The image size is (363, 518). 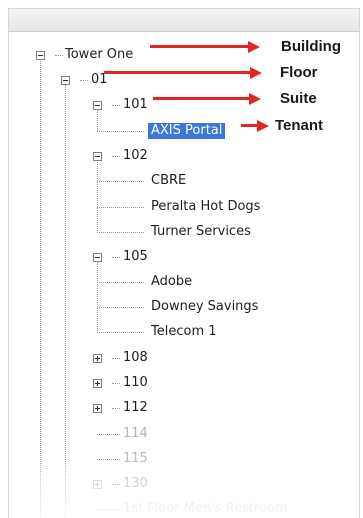 What do you see at coordinates (205, 207) in the screenshot?
I see `tree-node-tenant: Peralta Hot Dogs` at bounding box center [205, 207].